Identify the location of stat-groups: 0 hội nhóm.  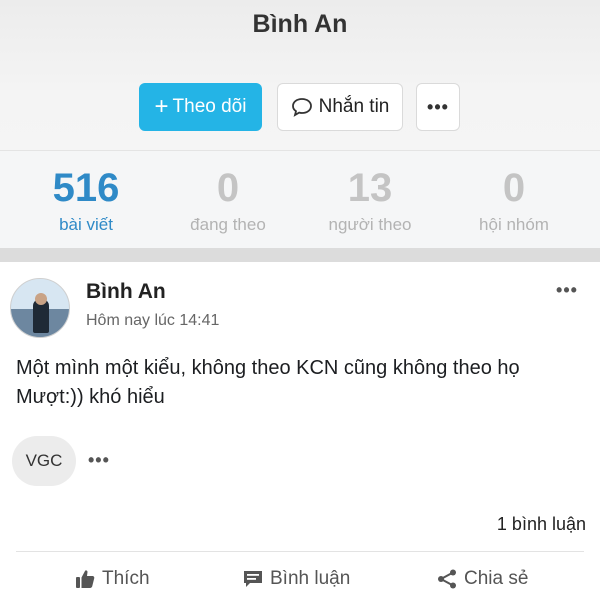
(514, 200).